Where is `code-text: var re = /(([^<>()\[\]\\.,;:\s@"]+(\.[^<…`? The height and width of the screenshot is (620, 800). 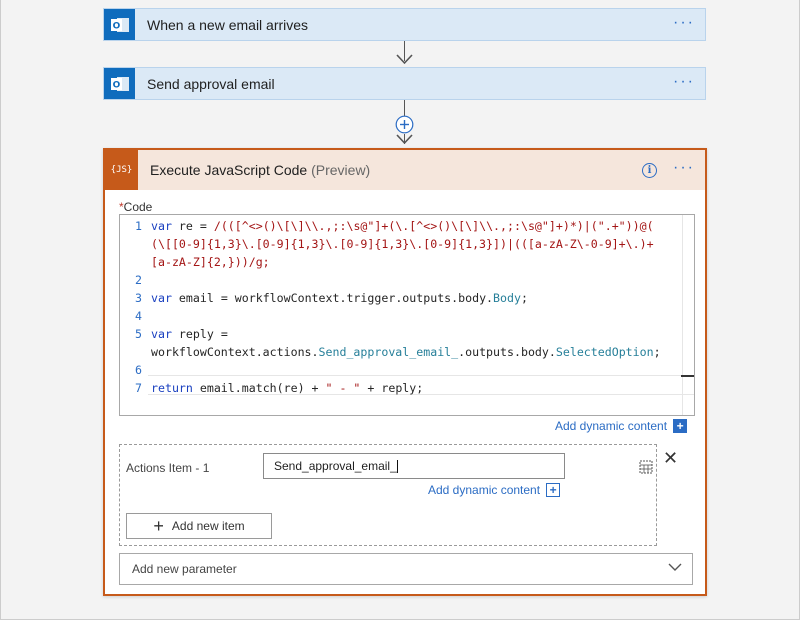
code-text: var re = /(([^<>()\[\]\\.,;:\s@"]+(\.[^<… is located at coordinates (402, 226).